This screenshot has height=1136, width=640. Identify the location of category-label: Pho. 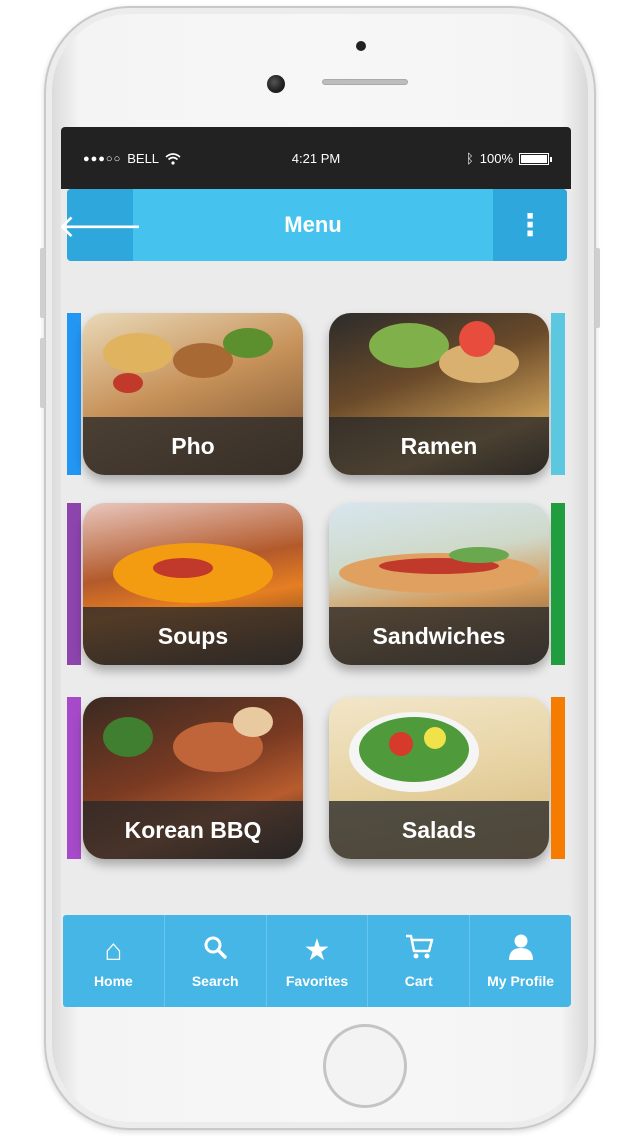
(193, 446).